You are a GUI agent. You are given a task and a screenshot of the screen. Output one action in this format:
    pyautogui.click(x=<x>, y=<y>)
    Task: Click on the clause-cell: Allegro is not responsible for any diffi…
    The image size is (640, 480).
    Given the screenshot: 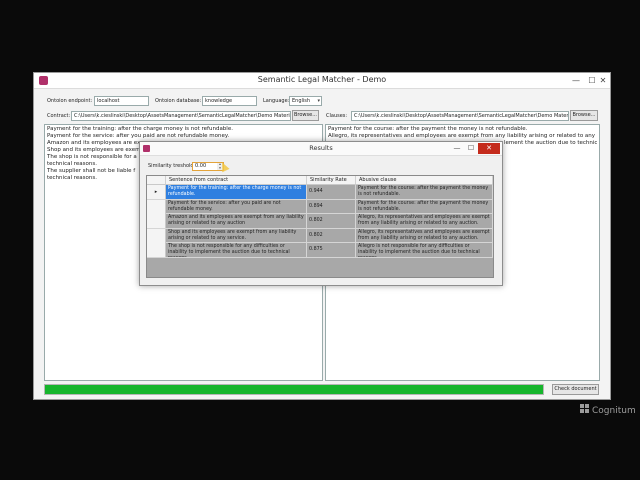 What is the action you would take?
    pyautogui.click(x=424, y=250)
    